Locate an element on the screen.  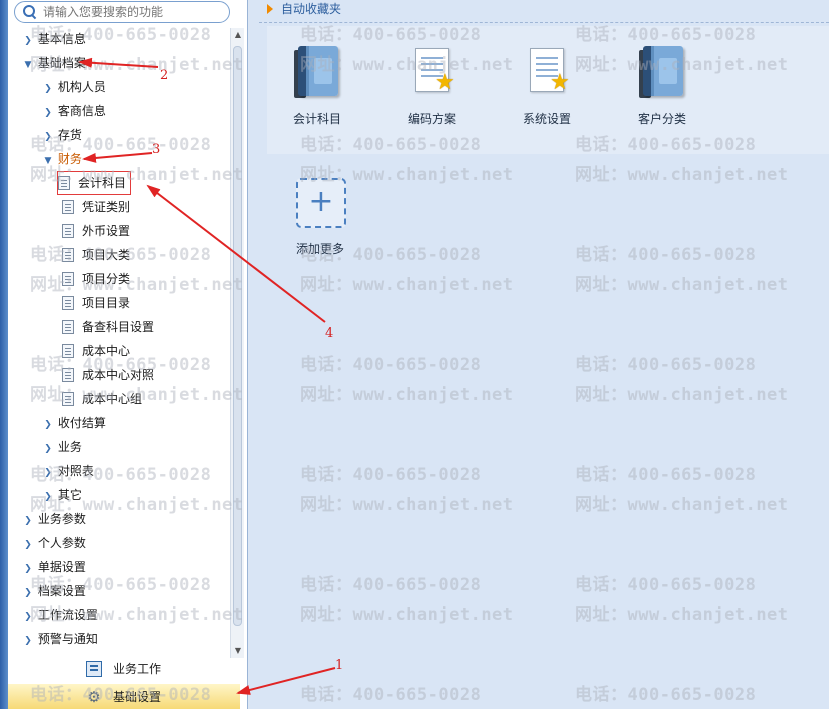
favorites-header: 自动收藏夹 is located at coordinates (304, 9).